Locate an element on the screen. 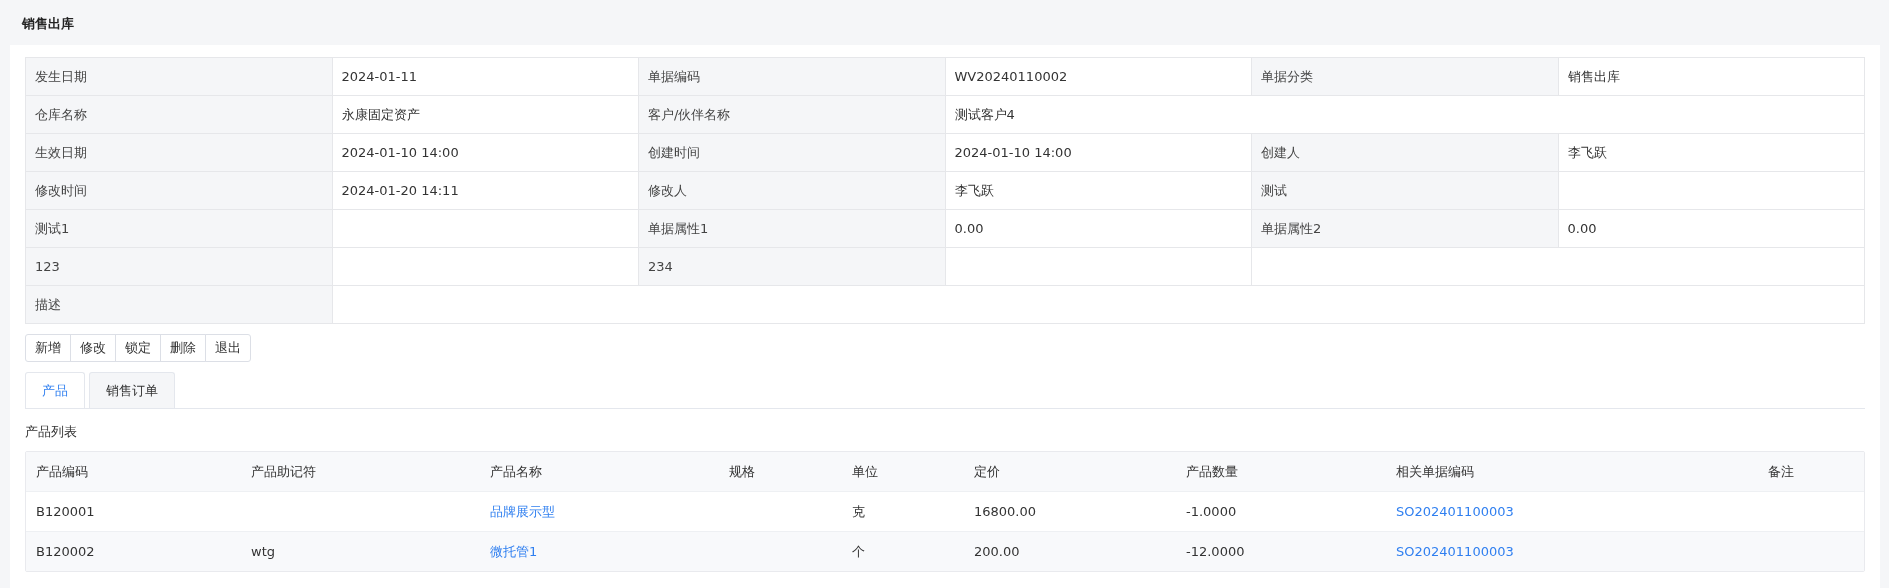 This screenshot has height=588, width=1889. field-label: 测试1 is located at coordinates (179, 229).